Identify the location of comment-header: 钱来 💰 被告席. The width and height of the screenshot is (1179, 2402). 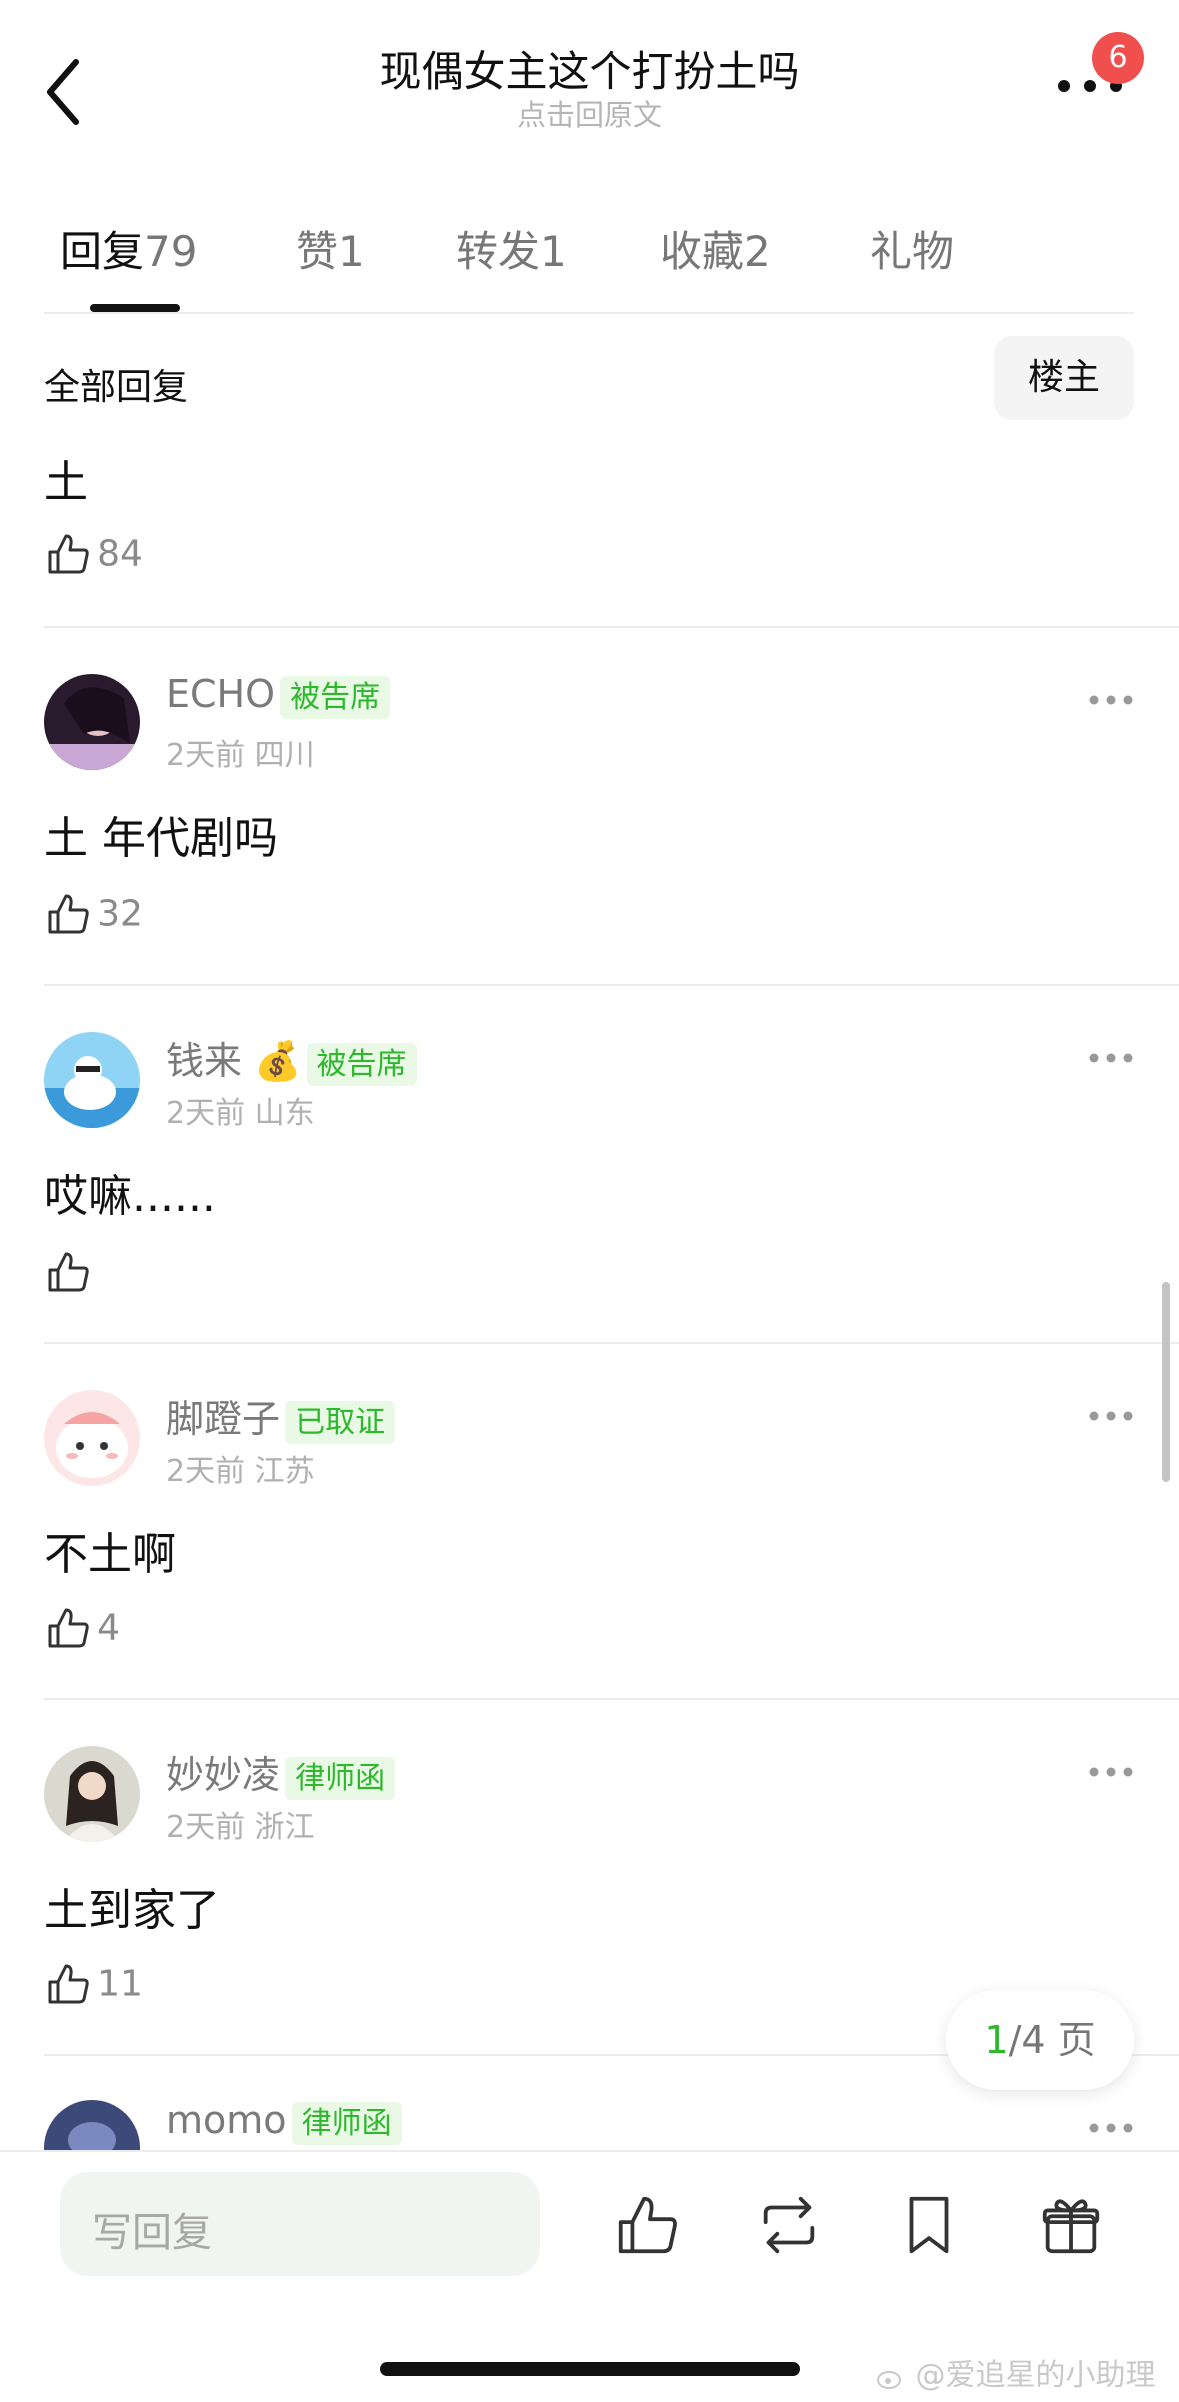
(291, 1058).